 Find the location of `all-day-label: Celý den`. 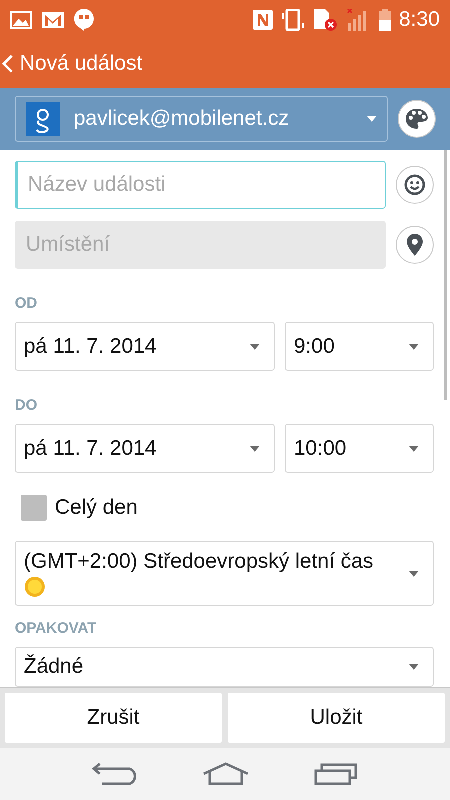

all-day-label: Celý den is located at coordinates (96, 508).